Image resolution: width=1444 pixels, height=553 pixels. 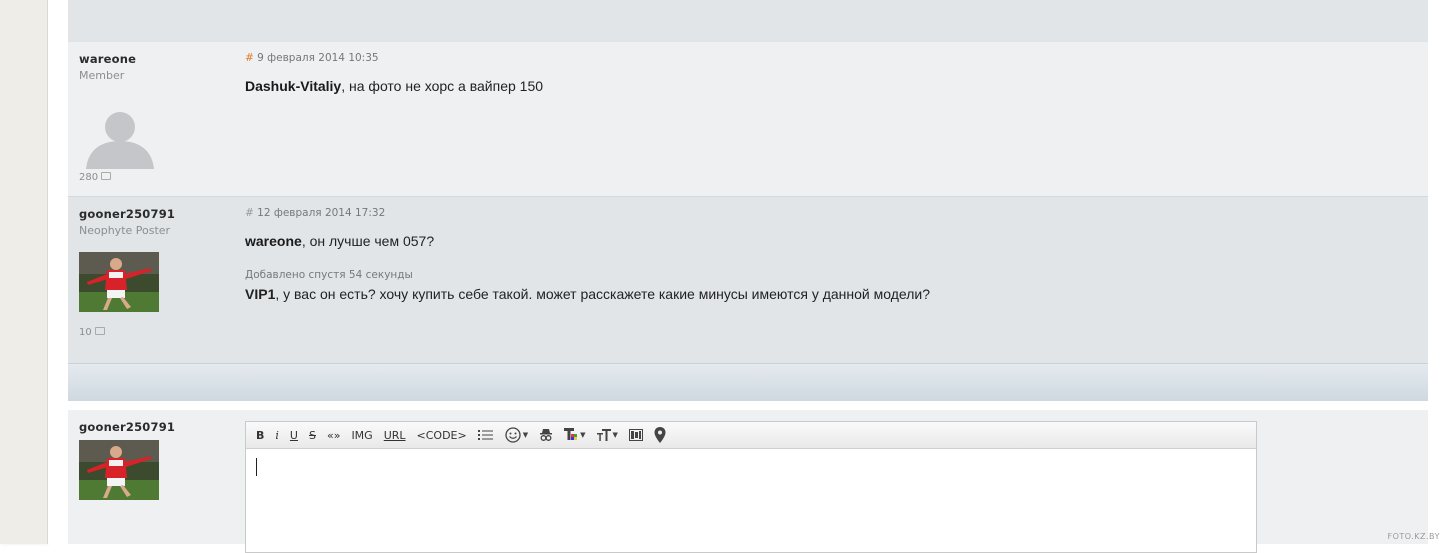 I want to click on strikethrough-button: S, so click(x=312, y=435).